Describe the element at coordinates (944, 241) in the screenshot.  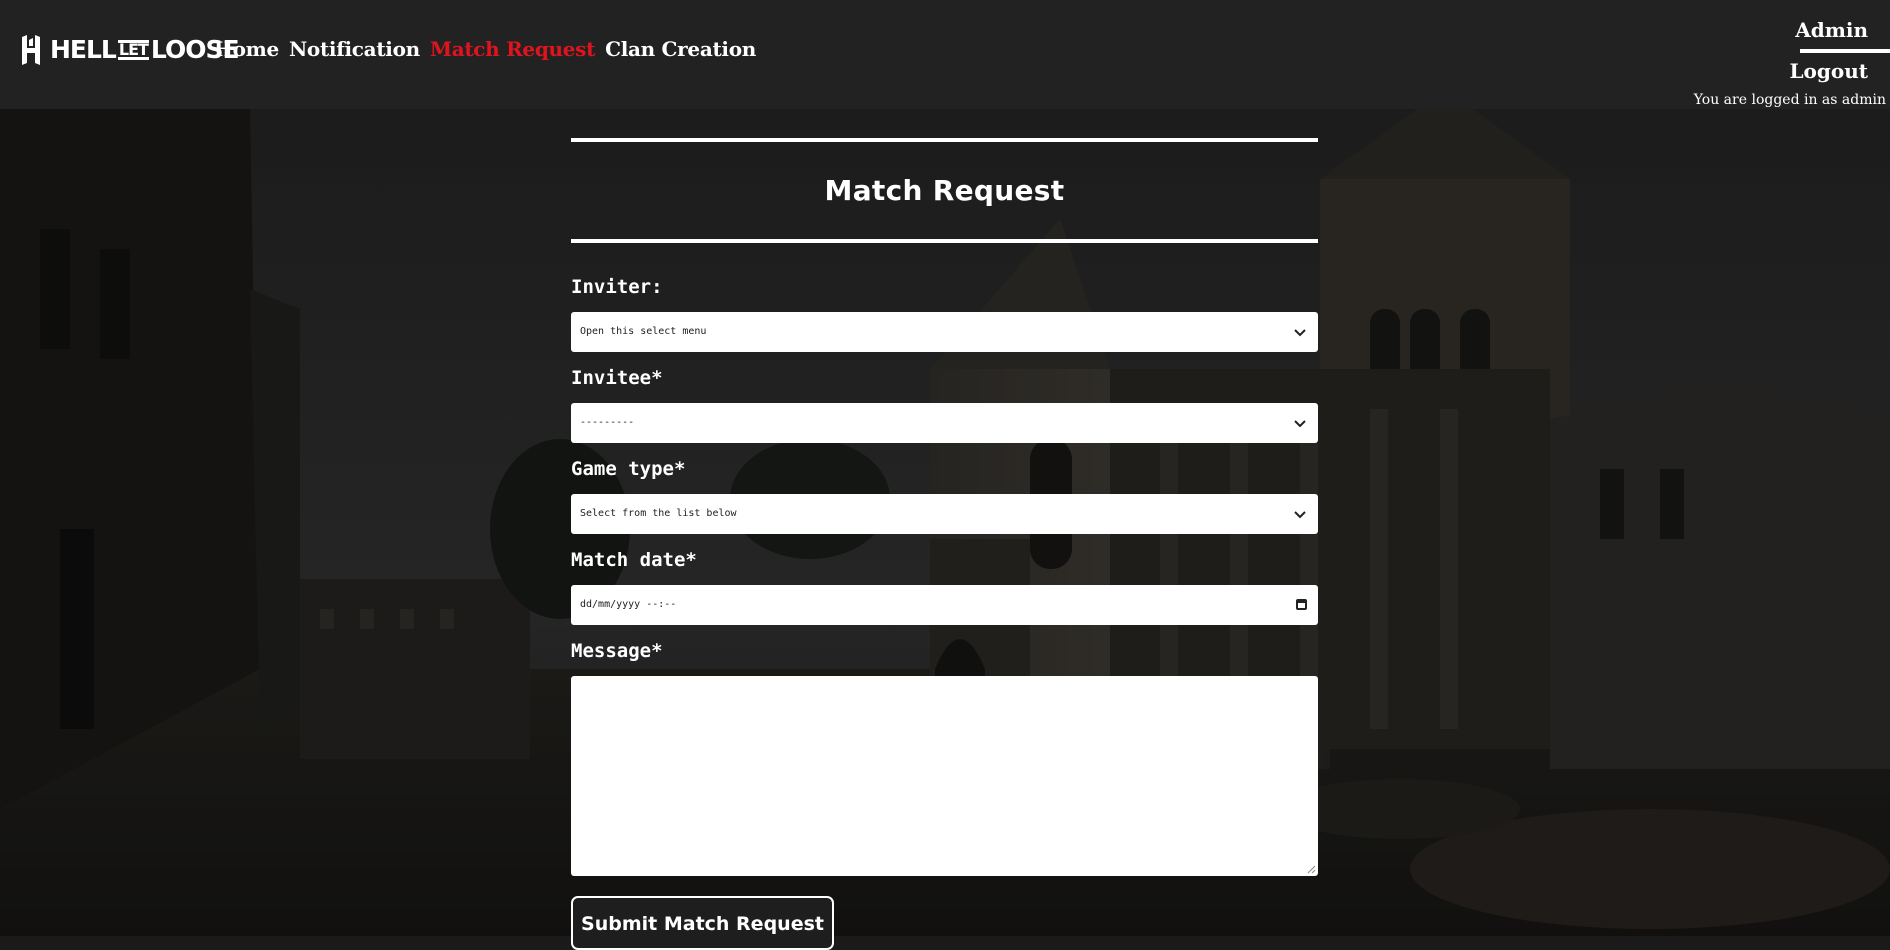
I see `title-rule-bottom` at that location.